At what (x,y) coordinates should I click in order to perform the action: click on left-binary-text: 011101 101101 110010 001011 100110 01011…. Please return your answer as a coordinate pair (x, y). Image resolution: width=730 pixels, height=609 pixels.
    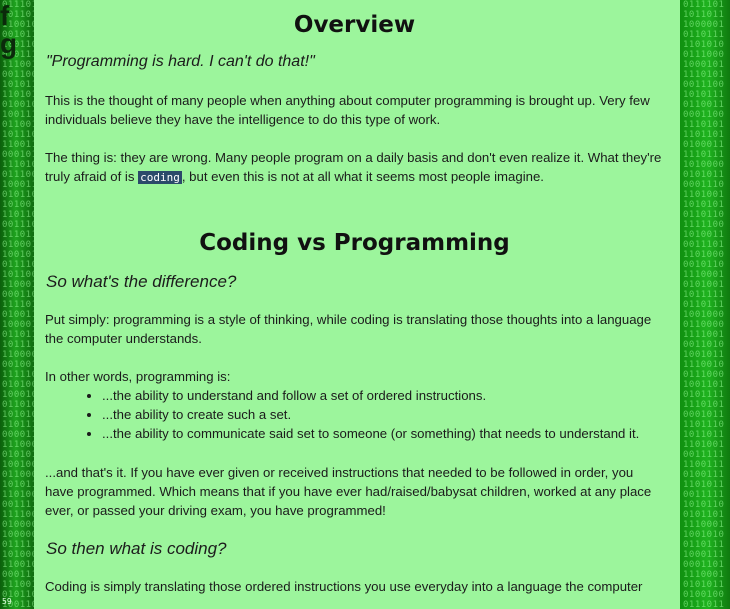
    Looking at the image, I should click on (18, 304).